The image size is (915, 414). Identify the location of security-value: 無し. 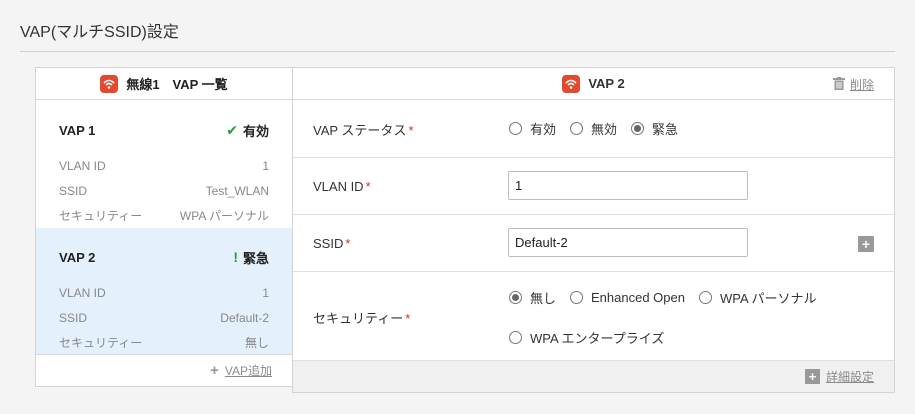
(256, 343).